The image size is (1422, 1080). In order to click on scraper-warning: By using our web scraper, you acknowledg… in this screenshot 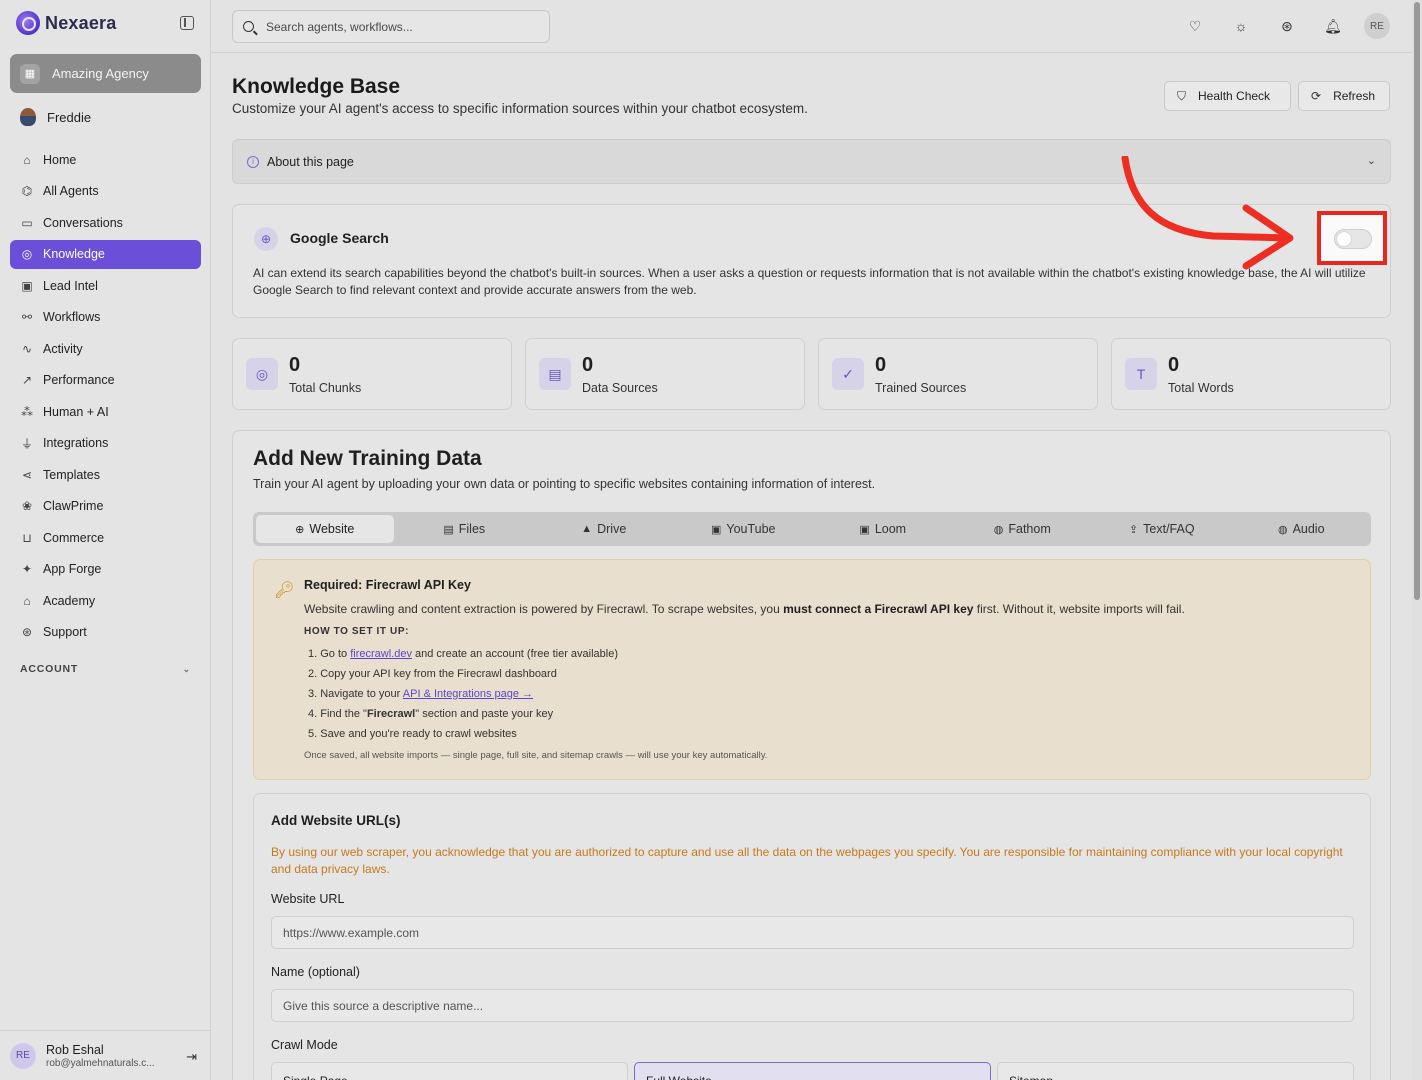, I will do `click(807, 860)`.